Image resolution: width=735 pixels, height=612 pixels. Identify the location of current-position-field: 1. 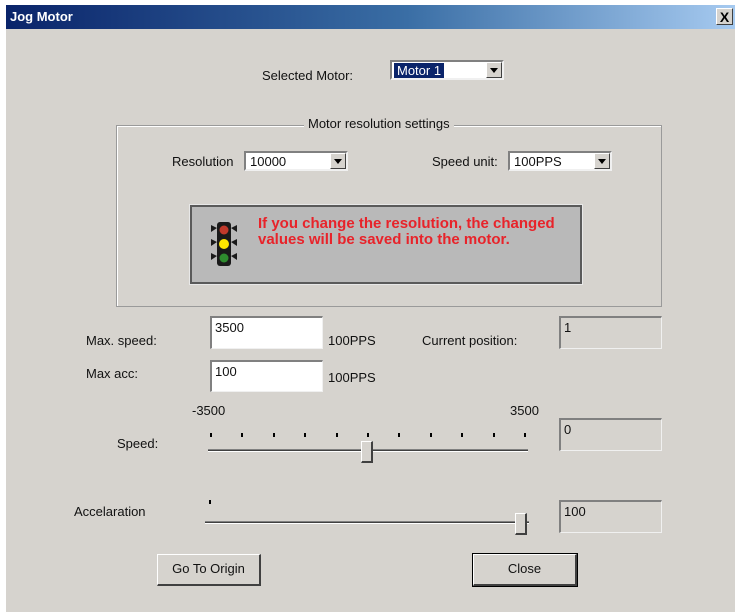
(610, 332).